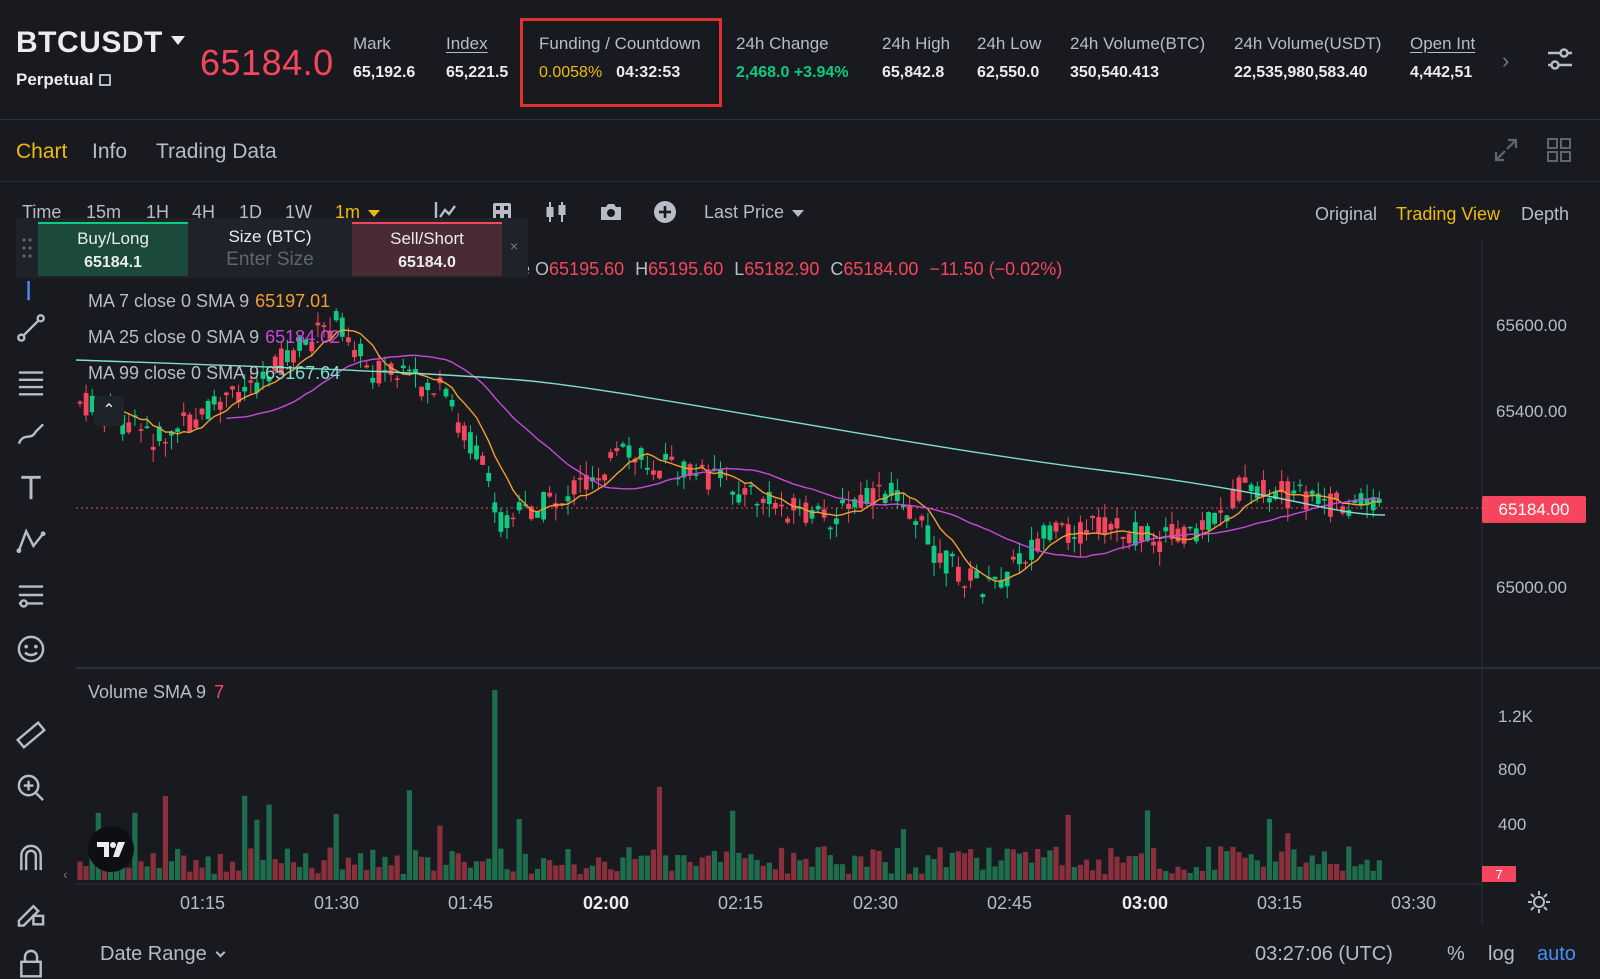 The width and height of the screenshot is (1600, 979). Describe the element at coordinates (31, 487) in the screenshot. I see `text-icon` at that location.